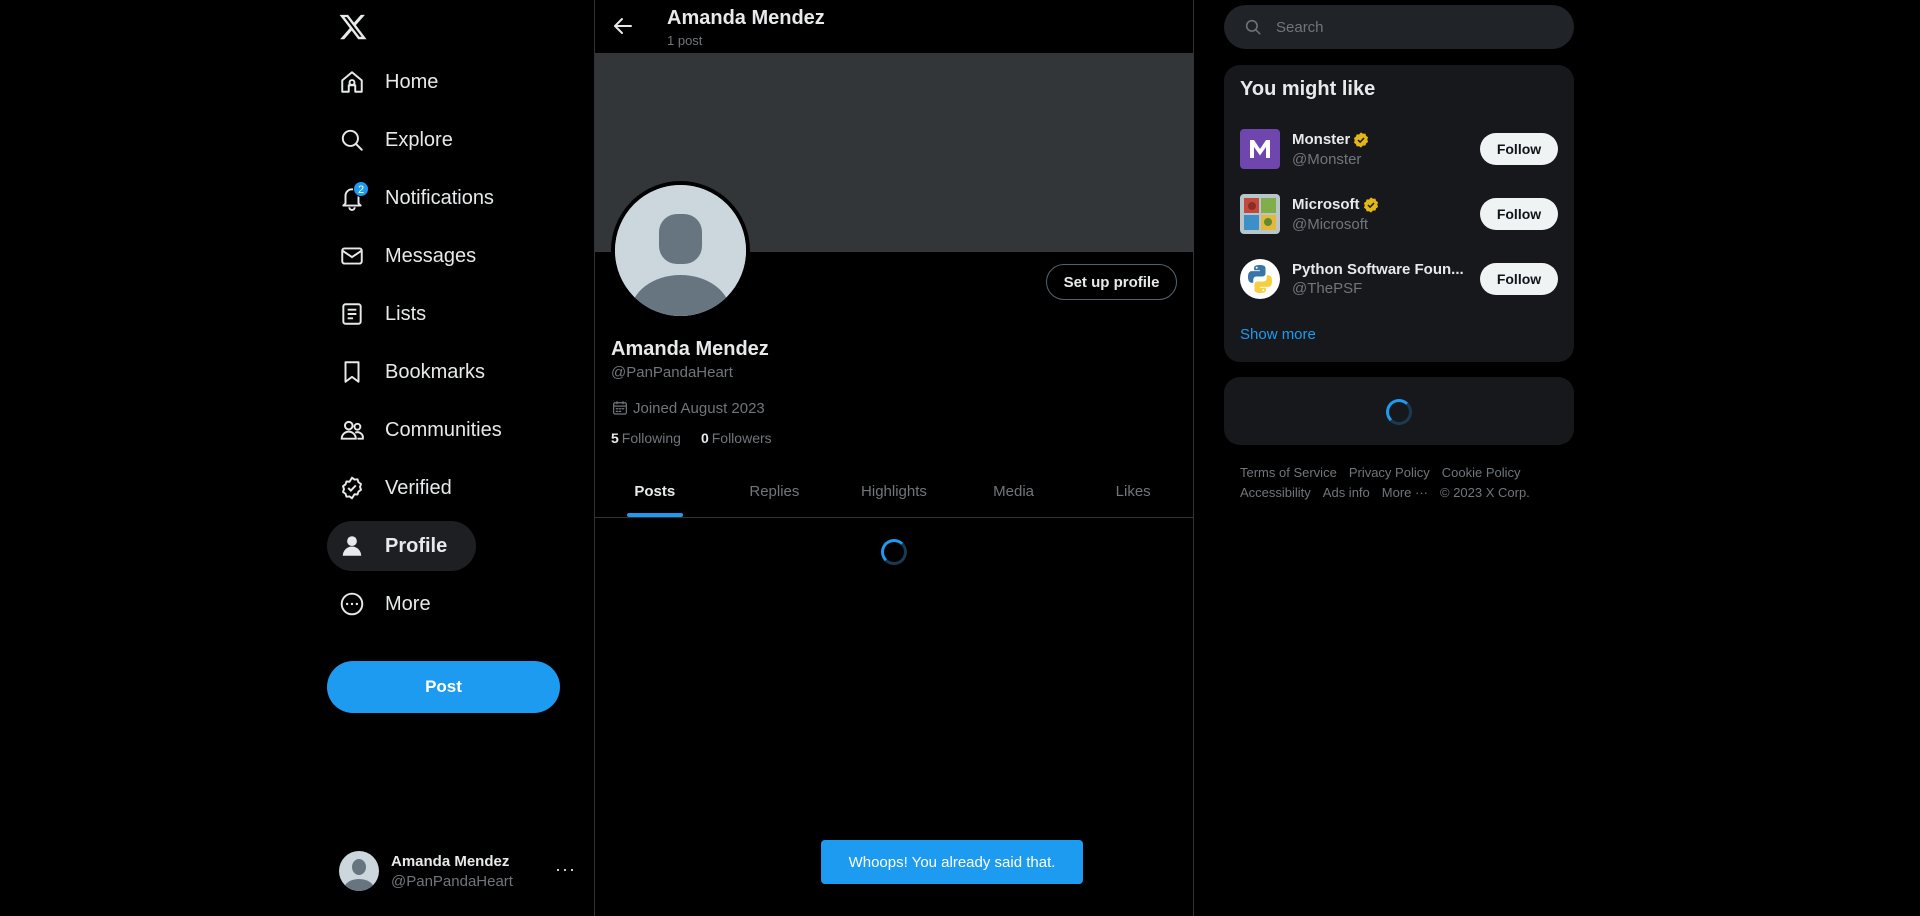  Describe the element at coordinates (1379, 205) in the screenshot. I see `suggestion-name-row: Microsoft` at that location.